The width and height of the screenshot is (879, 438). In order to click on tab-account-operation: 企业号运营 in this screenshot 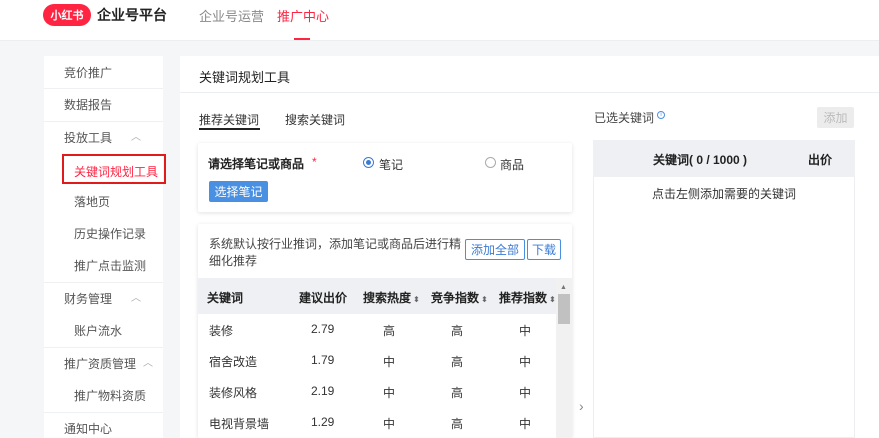, I will do `click(231, 15)`.